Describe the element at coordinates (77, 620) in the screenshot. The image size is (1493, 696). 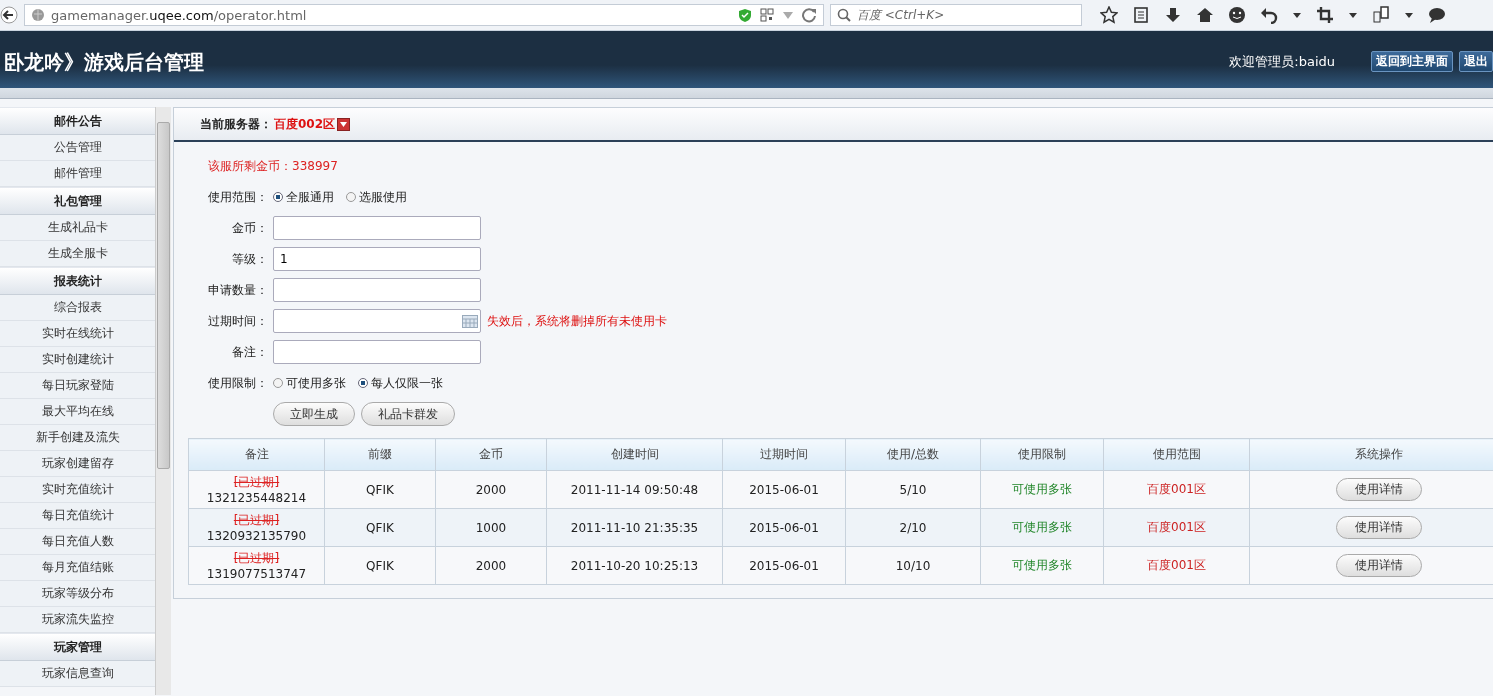
I see `sidebar-item: 玩家流失监控` at that location.